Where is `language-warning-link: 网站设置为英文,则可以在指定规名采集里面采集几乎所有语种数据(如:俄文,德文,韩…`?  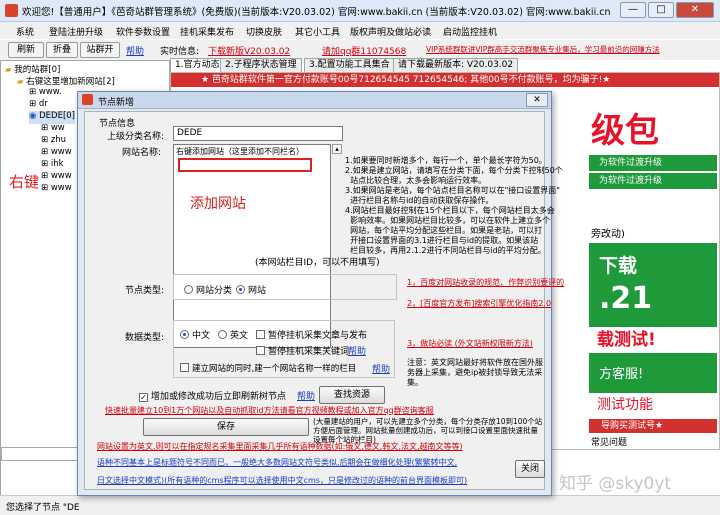 language-warning-link: 网站设置为英文,则可以在指定规名采集里面采集几乎所有语种数据(如:俄文,德文,韩… is located at coordinates (280, 446).